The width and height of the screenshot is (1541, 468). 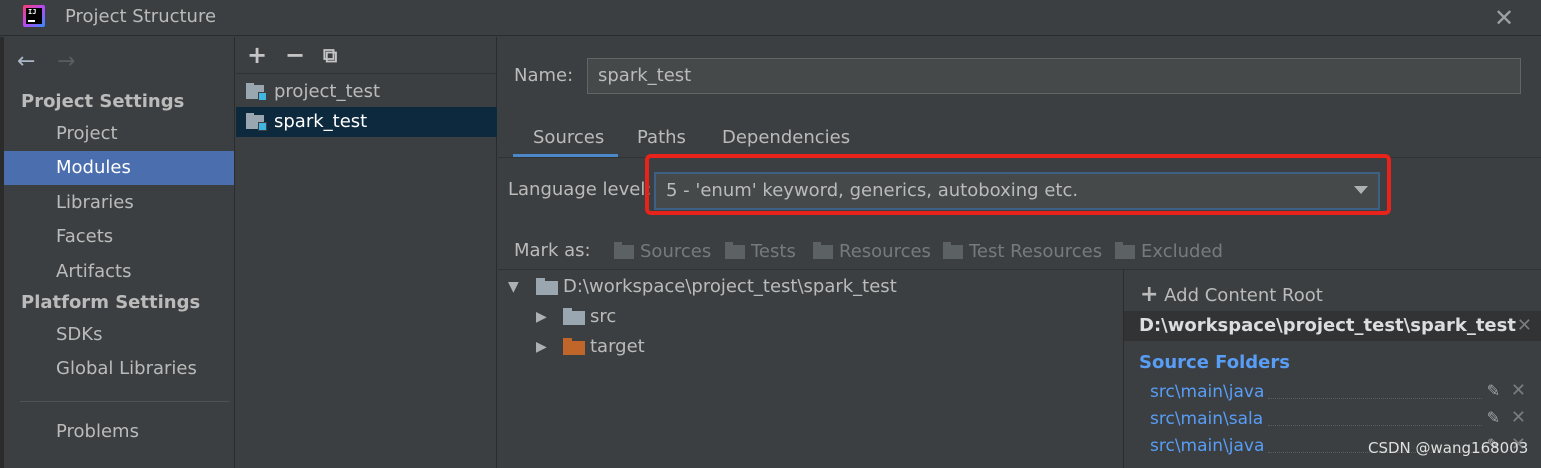 I want to click on mark-sources-label: Sources, so click(x=676, y=251).